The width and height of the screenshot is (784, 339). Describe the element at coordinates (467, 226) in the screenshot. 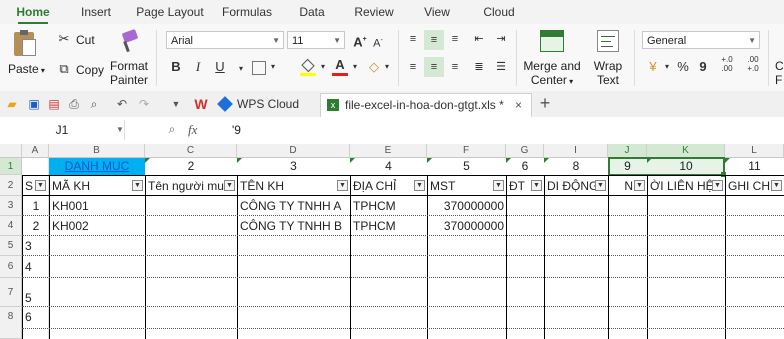

I see `cell-f4: 370000000` at that location.